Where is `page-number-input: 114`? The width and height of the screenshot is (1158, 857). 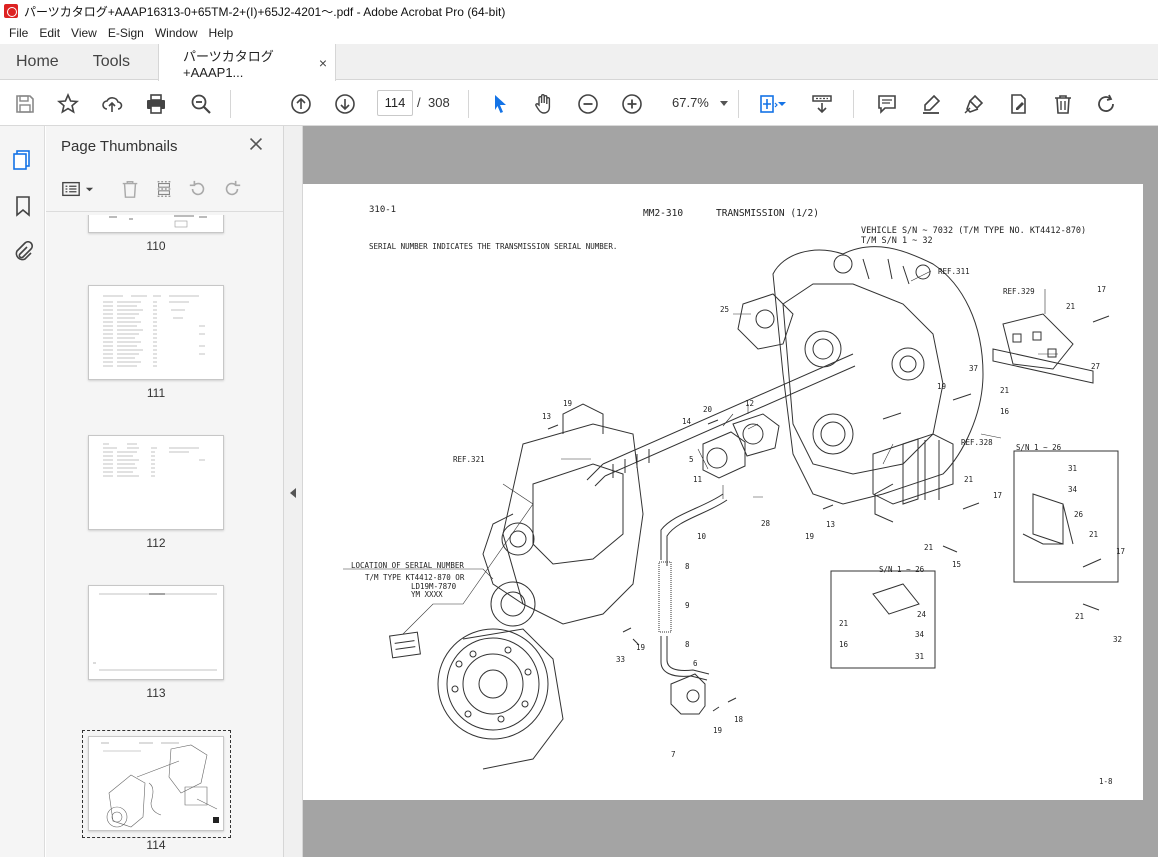
page-number-input: 114 is located at coordinates (395, 103).